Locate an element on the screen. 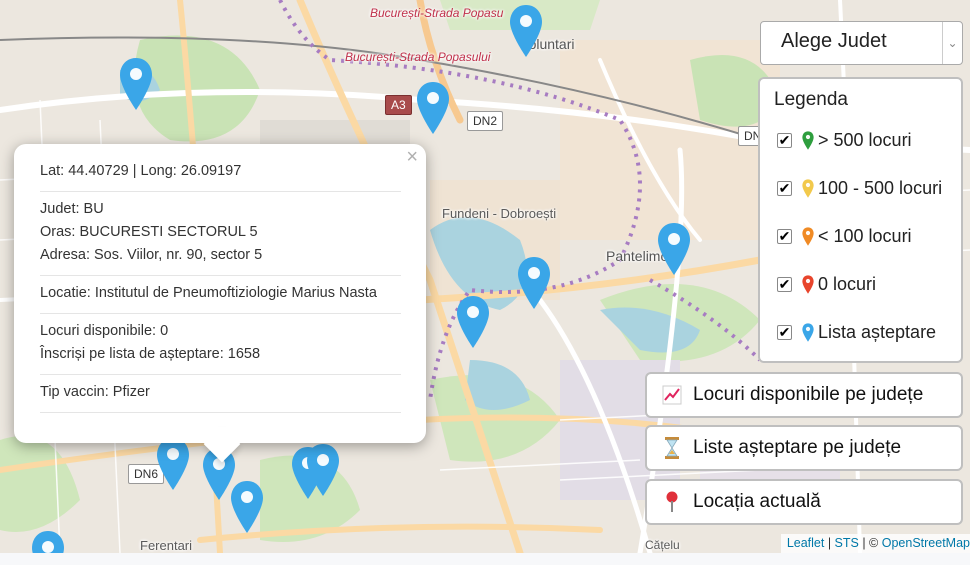 The height and width of the screenshot is (565, 970). popup-adresa: Adresa: Sos. Viilor, nr. 90, sector 5 is located at coordinates (151, 255).